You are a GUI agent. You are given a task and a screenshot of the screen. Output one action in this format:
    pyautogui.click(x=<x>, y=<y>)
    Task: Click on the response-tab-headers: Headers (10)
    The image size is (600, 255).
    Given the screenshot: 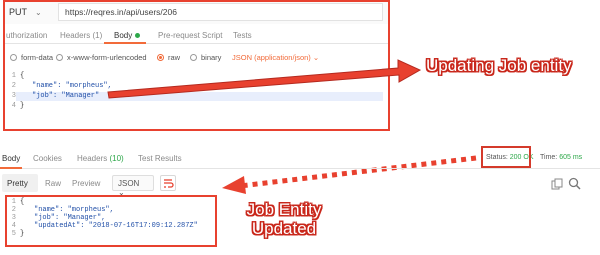 What is the action you would take?
    pyautogui.click(x=100, y=158)
    